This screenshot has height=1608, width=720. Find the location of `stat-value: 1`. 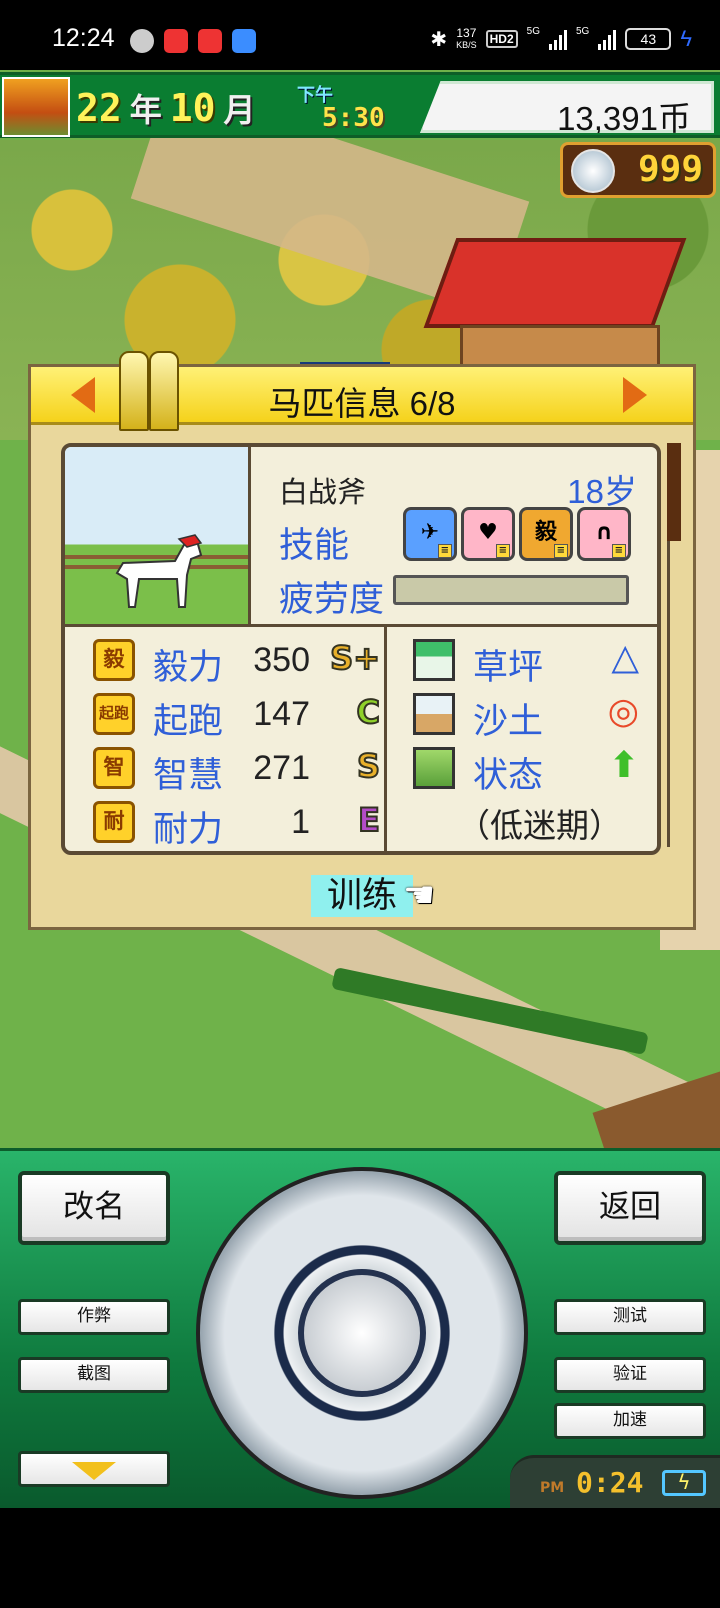

stat-value: 1 is located at coordinates (300, 822).